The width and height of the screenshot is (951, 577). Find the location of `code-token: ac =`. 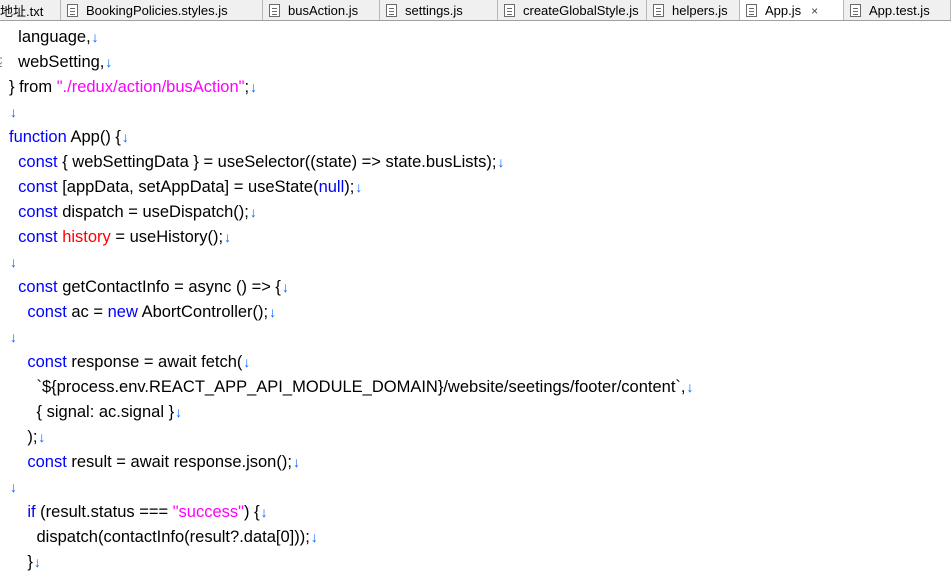

code-token: ac = is located at coordinates (87, 312).